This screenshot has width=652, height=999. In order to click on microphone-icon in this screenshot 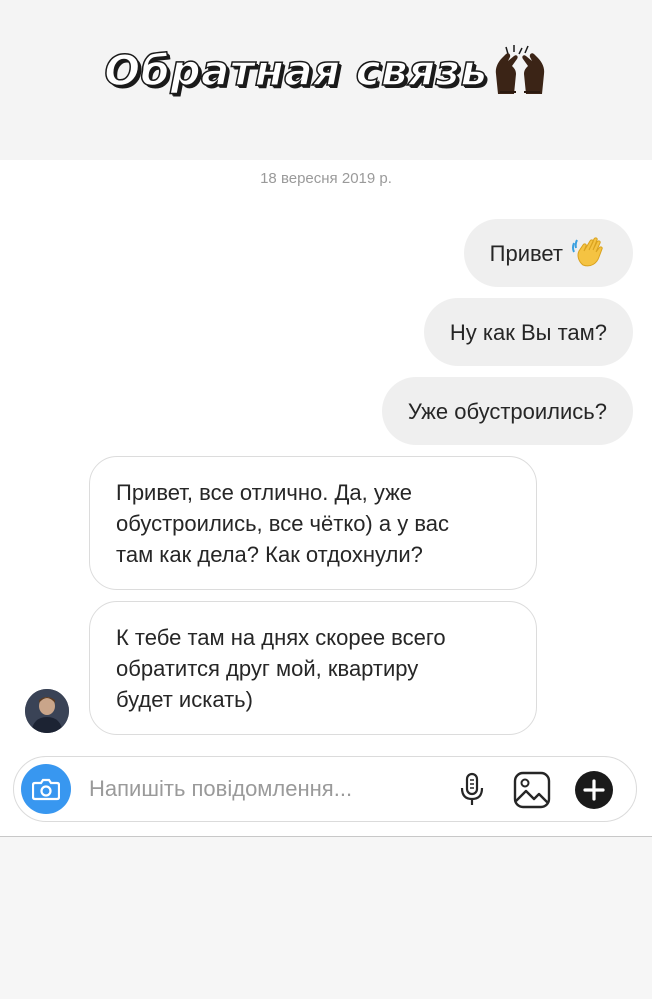, I will do `click(472, 788)`.